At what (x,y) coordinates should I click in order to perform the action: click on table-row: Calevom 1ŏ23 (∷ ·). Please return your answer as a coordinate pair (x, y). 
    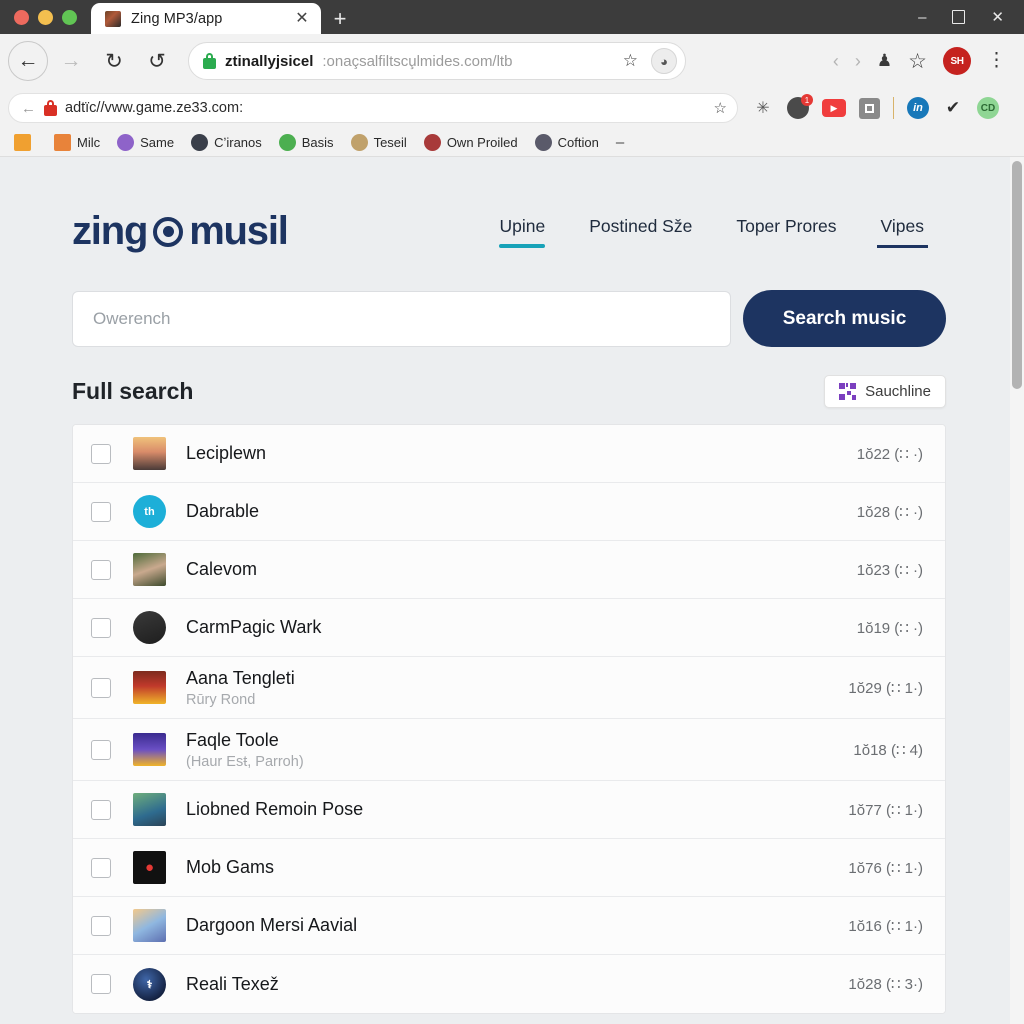
    Looking at the image, I should click on (509, 570).